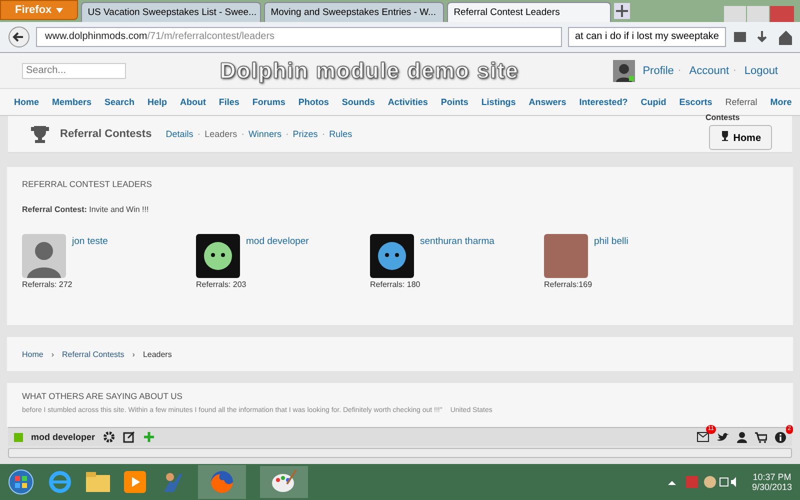 Image resolution: width=800 pixels, height=500 pixels. What do you see at coordinates (528, 12) in the screenshot?
I see `browser-tab: Referral Contest Leaders` at bounding box center [528, 12].